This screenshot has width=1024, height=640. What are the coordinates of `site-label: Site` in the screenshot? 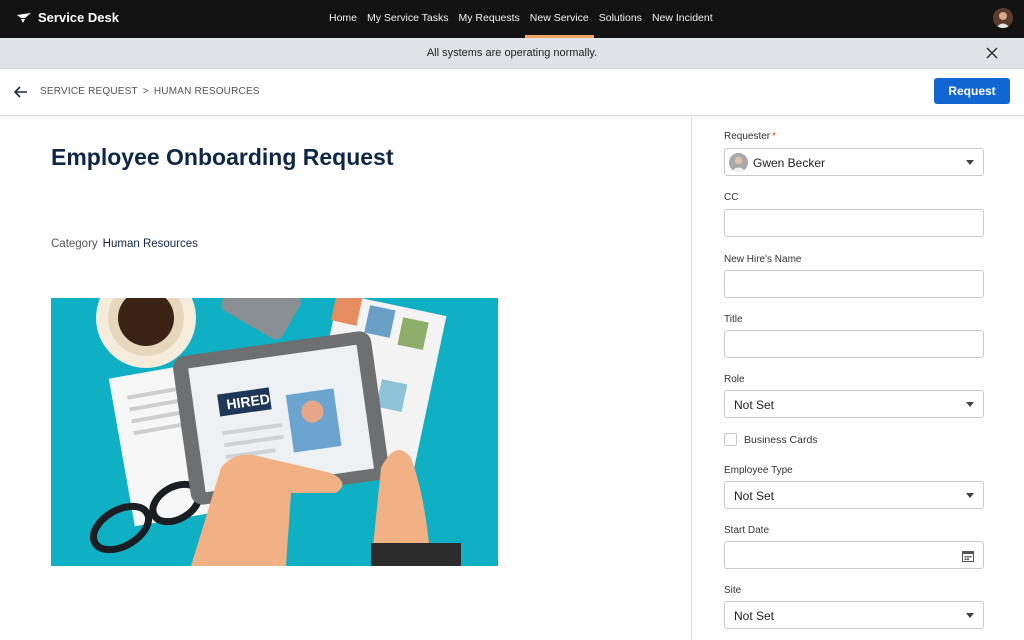 It's located at (733, 590).